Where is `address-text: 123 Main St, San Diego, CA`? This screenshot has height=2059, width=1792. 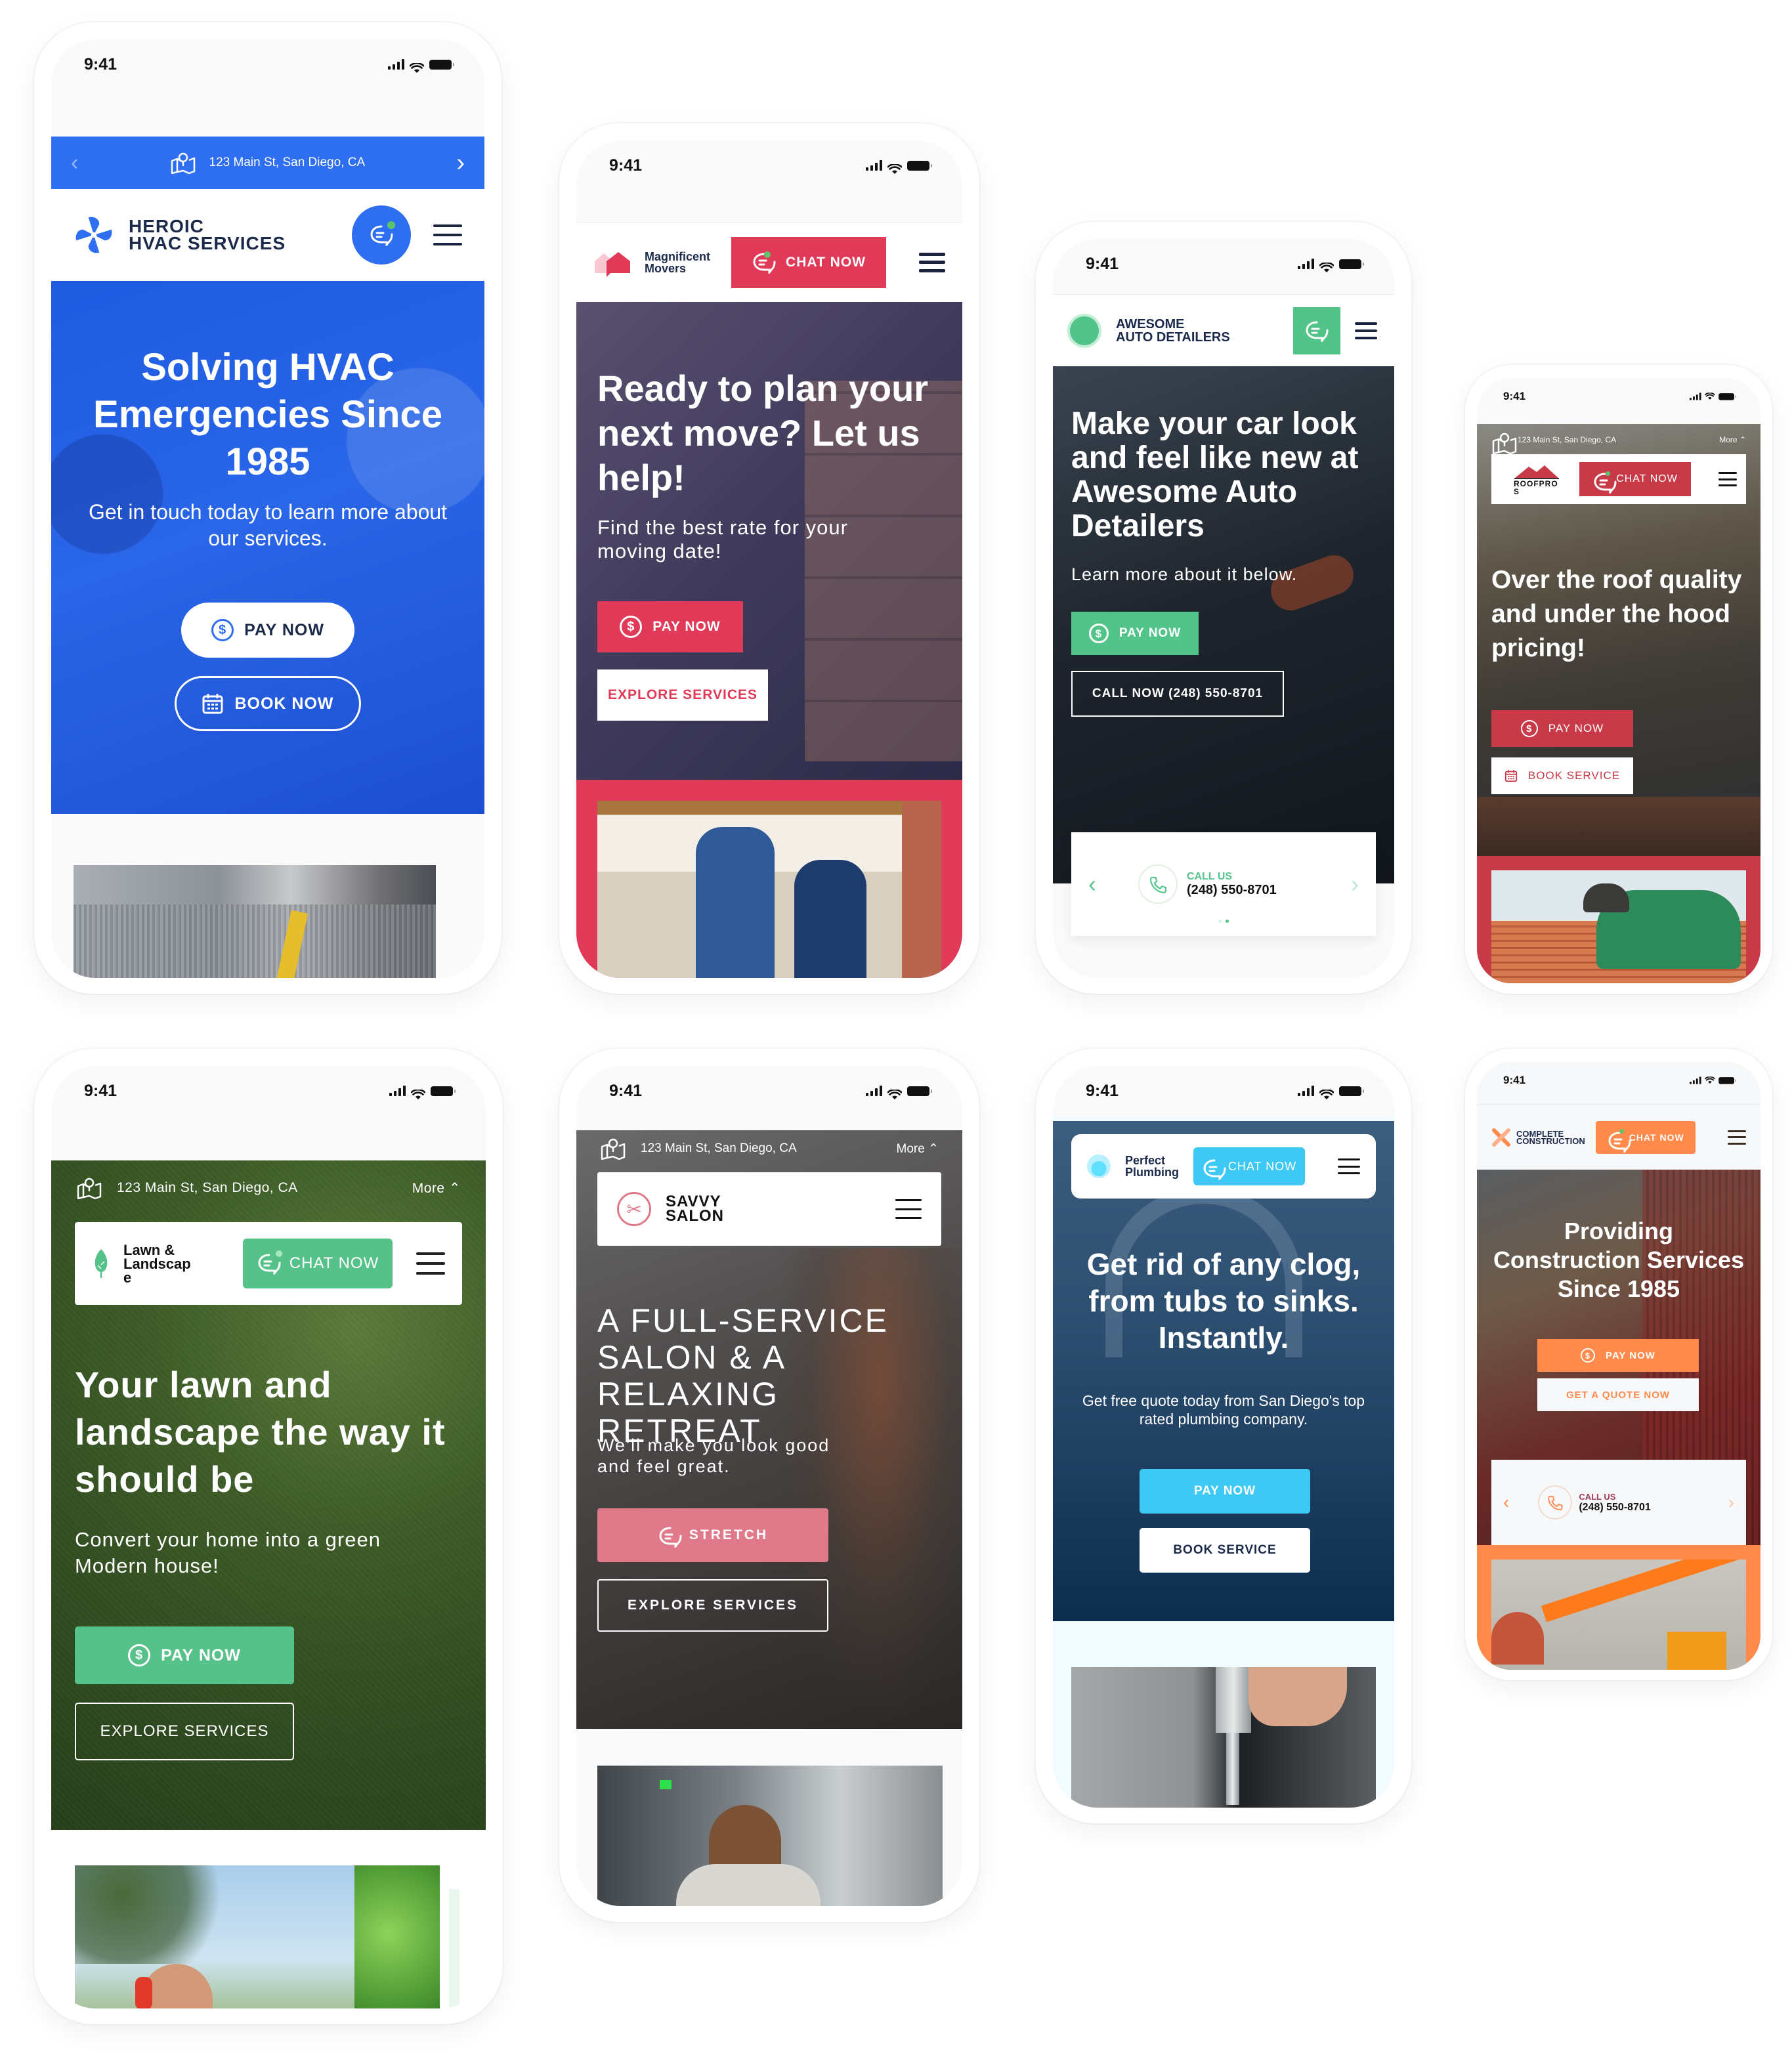 address-text: 123 Main St, San Diego, CA is located at coordinates (207, 1187).